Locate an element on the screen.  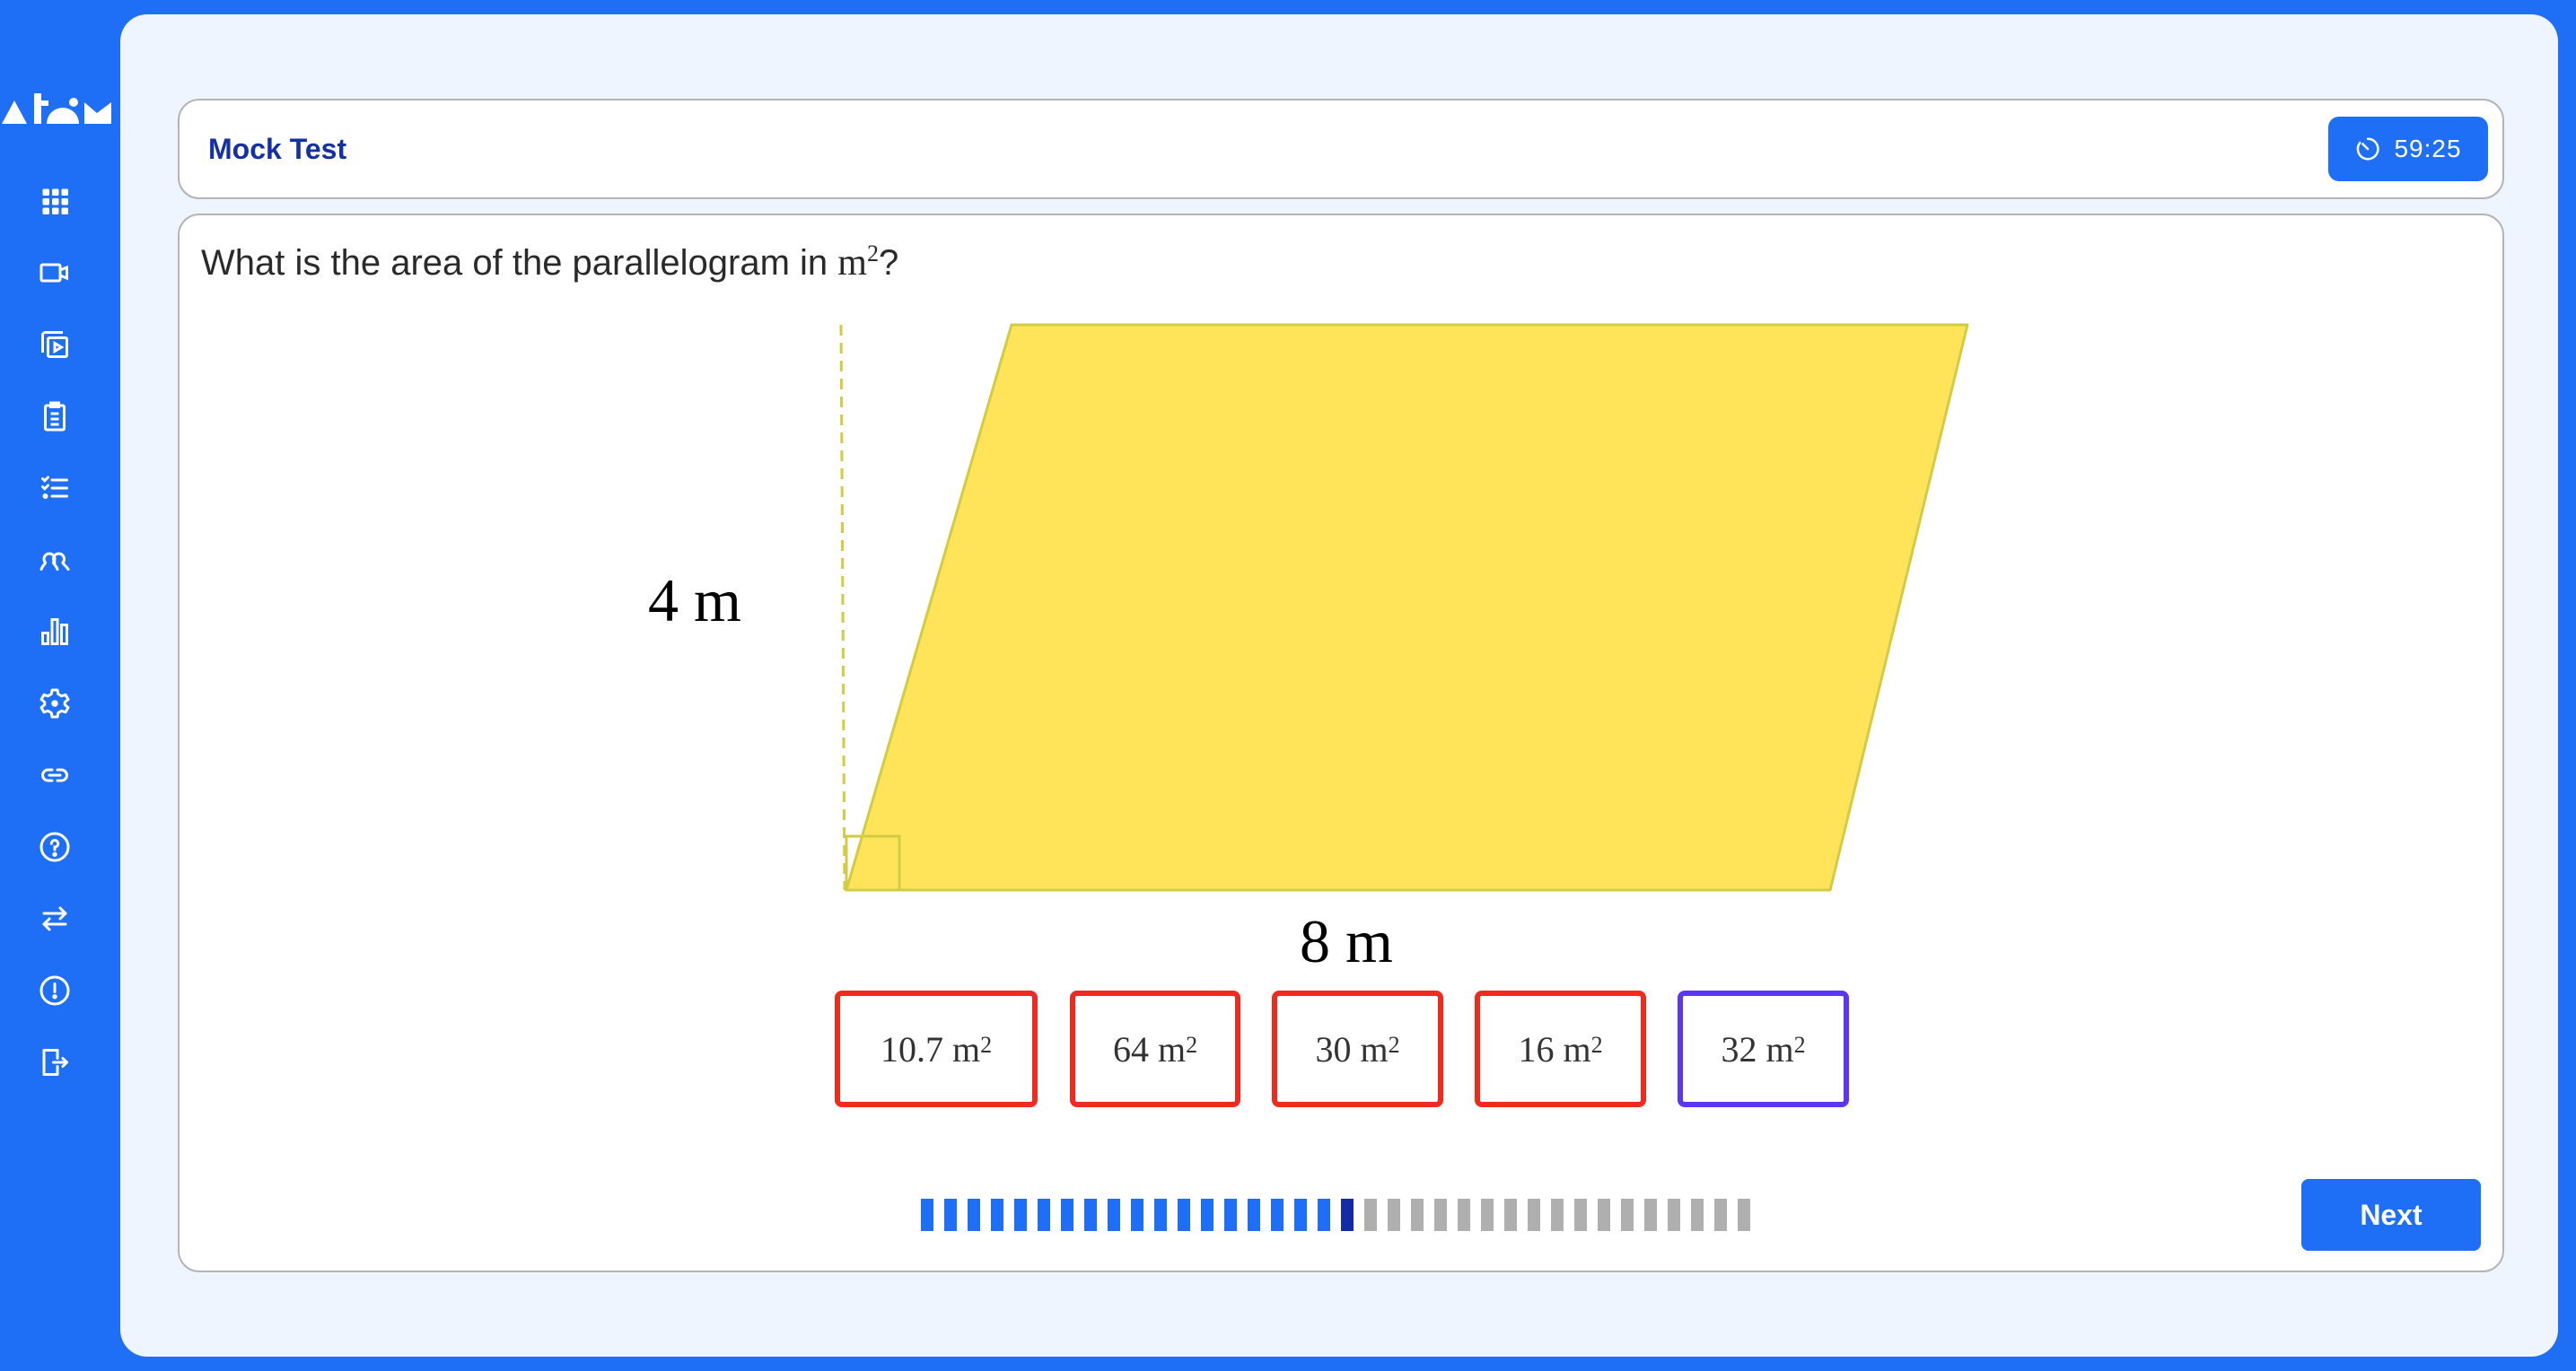
sidebar-item-help is located at coordinates (54, 847).